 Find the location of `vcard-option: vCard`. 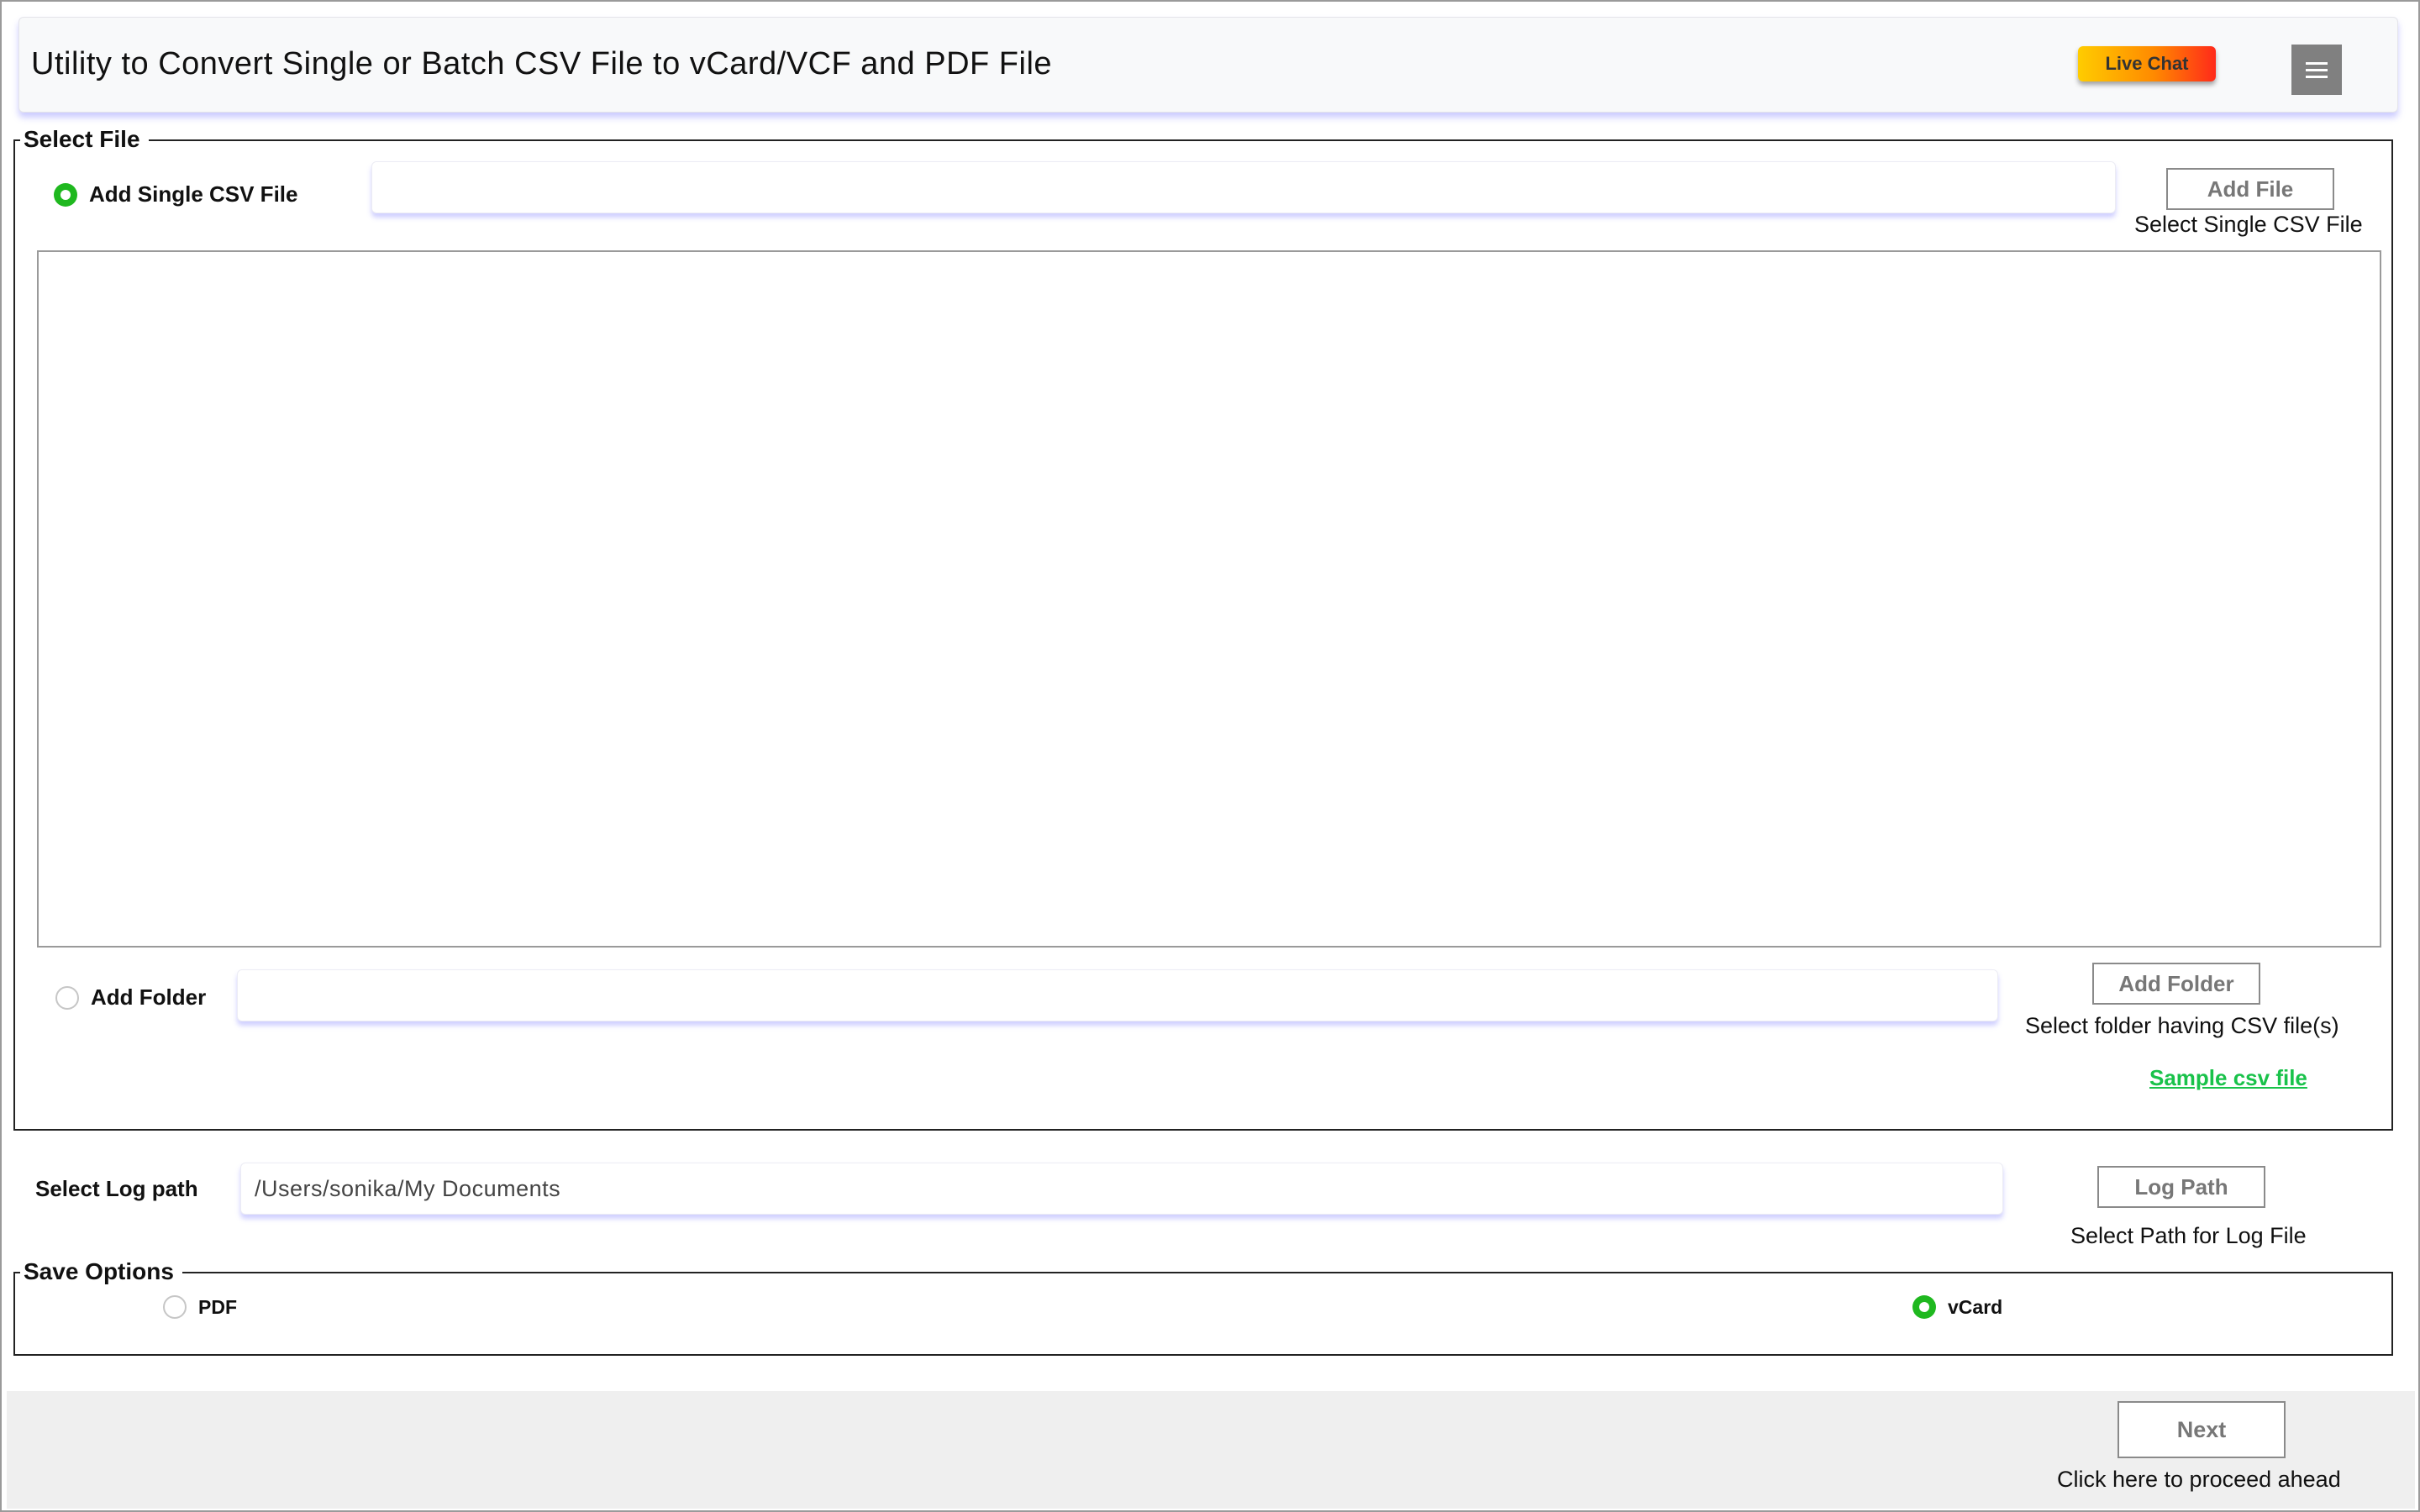

vcard-option: vCard is located at coordinates (1957, 1307).